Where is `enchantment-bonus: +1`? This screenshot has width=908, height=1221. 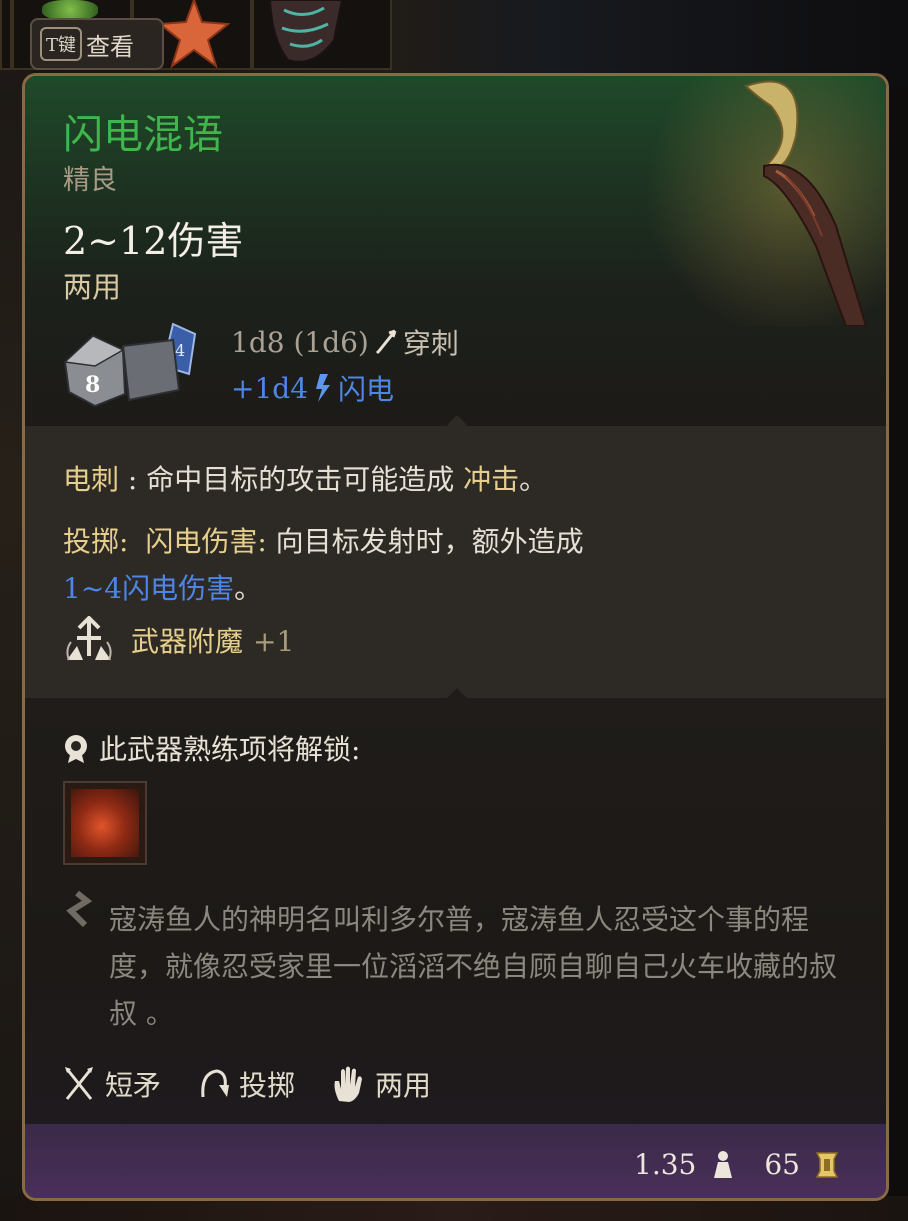 enchantment-bonus: +1 is located at coordinates (274, 641).